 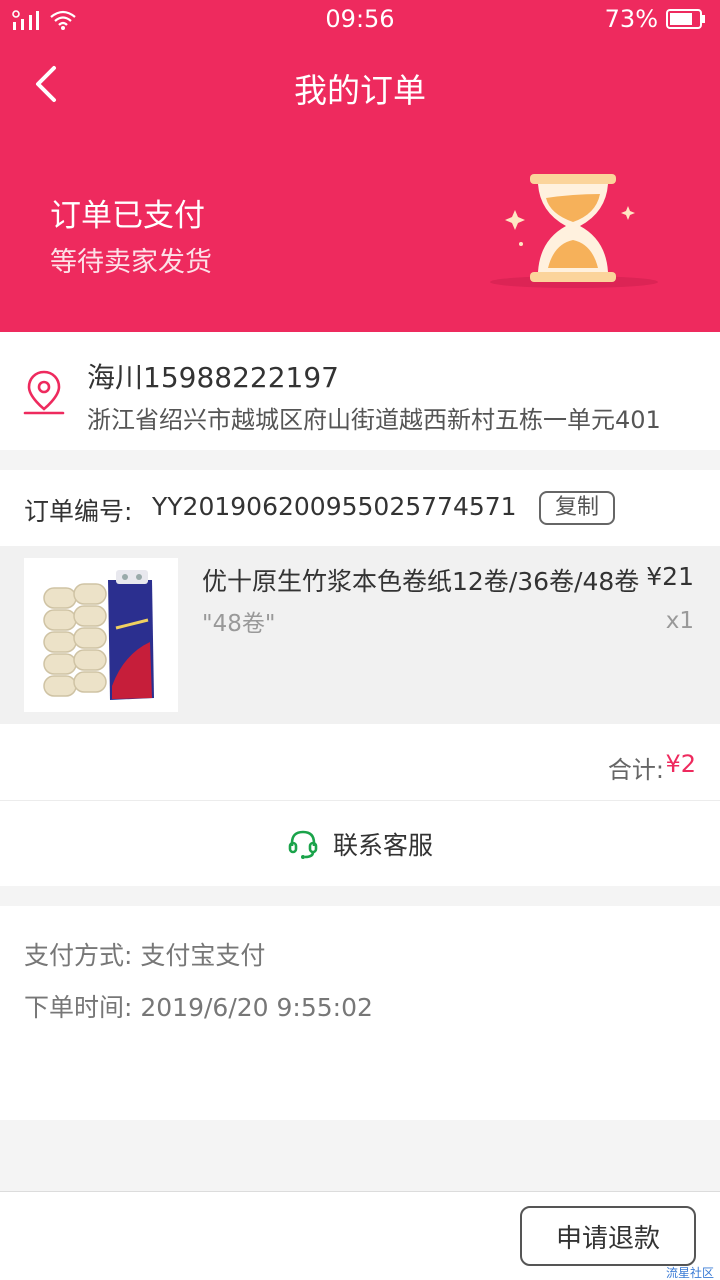 I want to click on order-total-row: 合计: ¥2, so click(x=360, y=762).